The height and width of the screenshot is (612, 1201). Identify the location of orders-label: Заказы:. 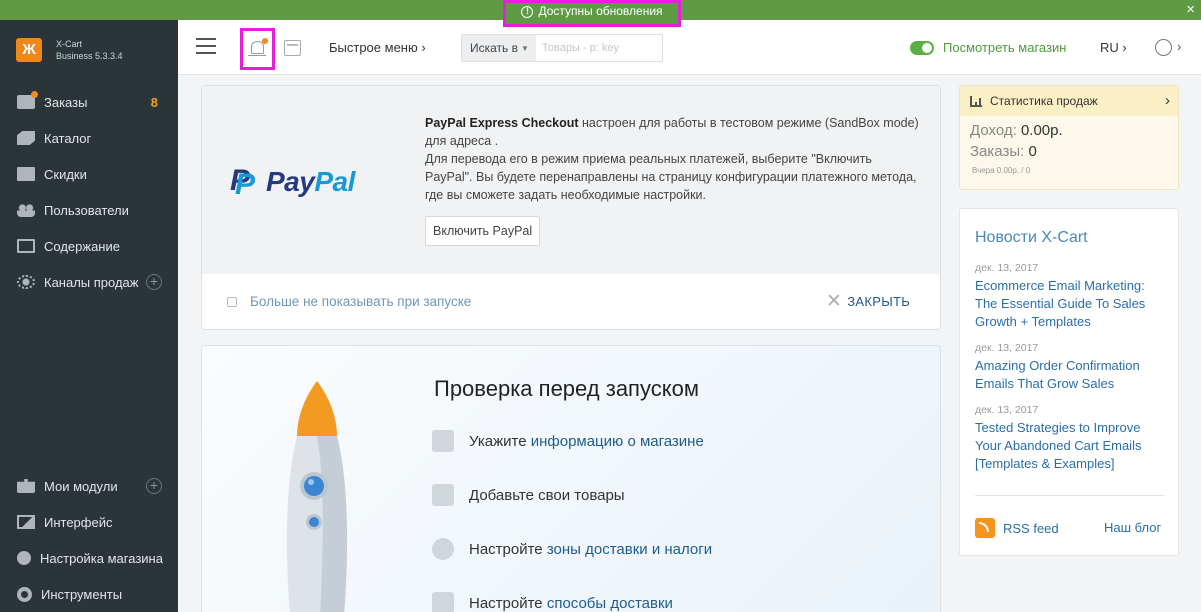
(997, 151).